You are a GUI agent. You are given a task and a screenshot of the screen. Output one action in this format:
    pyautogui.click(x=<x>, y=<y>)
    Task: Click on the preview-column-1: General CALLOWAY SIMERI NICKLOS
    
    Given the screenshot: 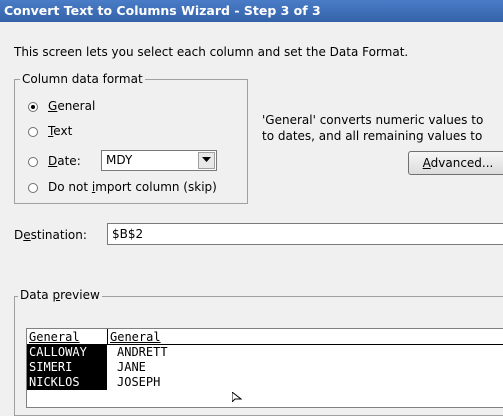 What is the action you would take?
    pyautogui.click(x=67, y=359)
    